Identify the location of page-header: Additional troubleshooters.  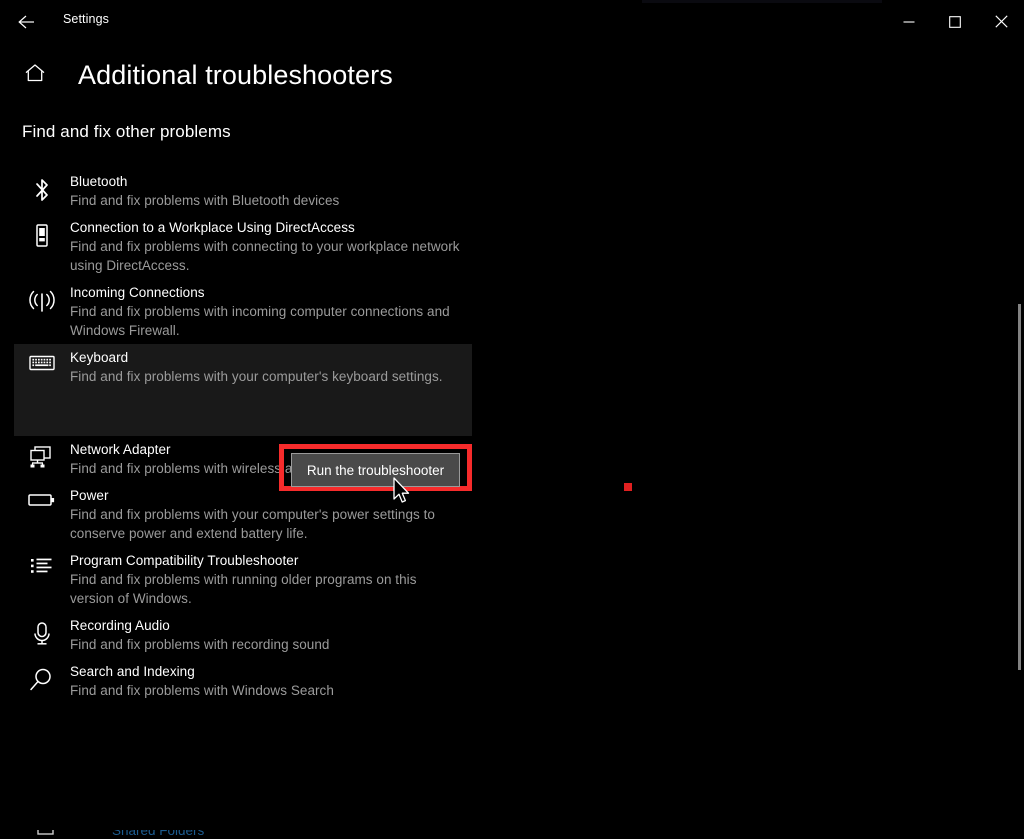
(196, 75).